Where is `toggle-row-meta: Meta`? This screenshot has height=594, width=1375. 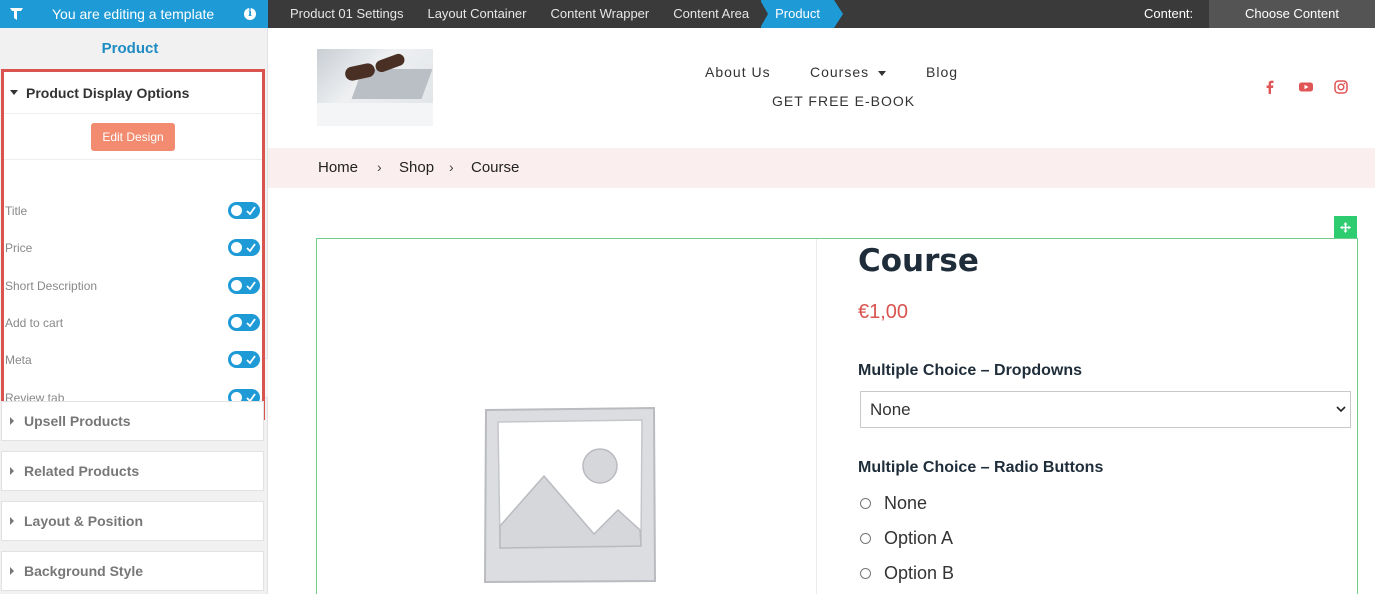 toggle-row-meta: Meta is located at coordinates (133, 360).